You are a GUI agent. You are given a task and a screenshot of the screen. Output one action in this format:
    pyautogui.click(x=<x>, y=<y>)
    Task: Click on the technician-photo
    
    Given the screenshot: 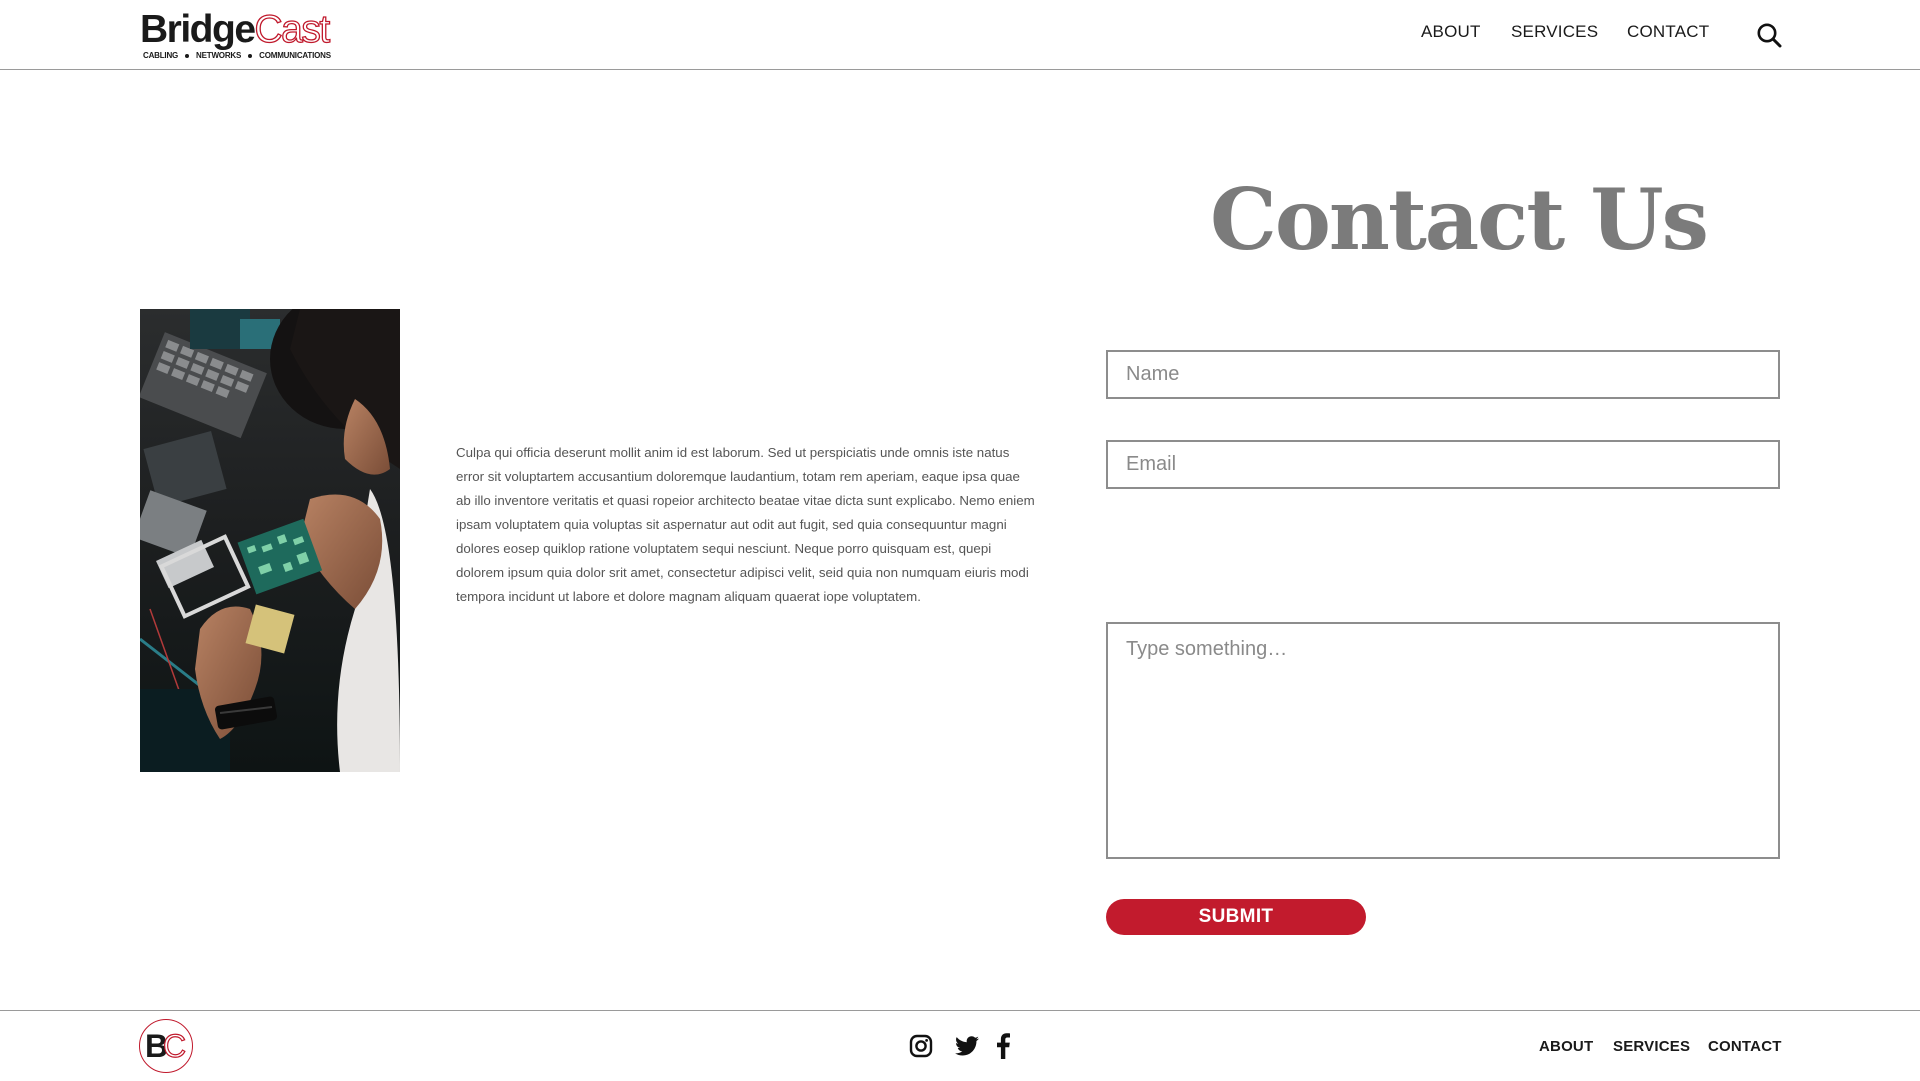 What is the action you would take?
    pyautogui.click(x=270, y=540)
    